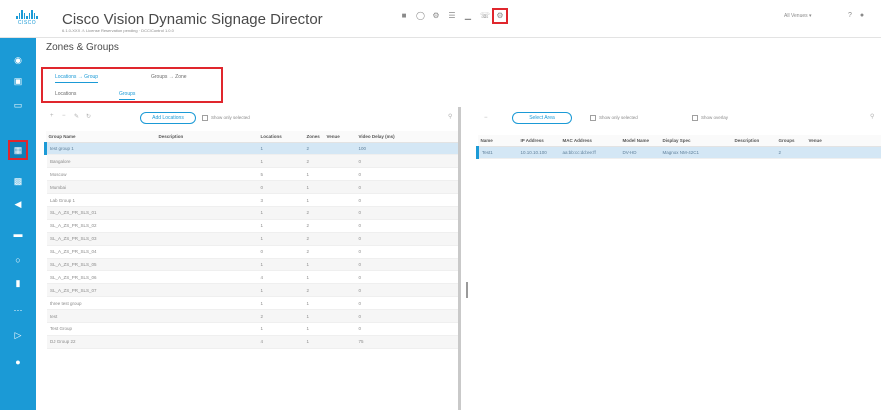  Describe the element at coordinates (485, 16) in the screenshot. I see `phone-icon: ☏` at that location.